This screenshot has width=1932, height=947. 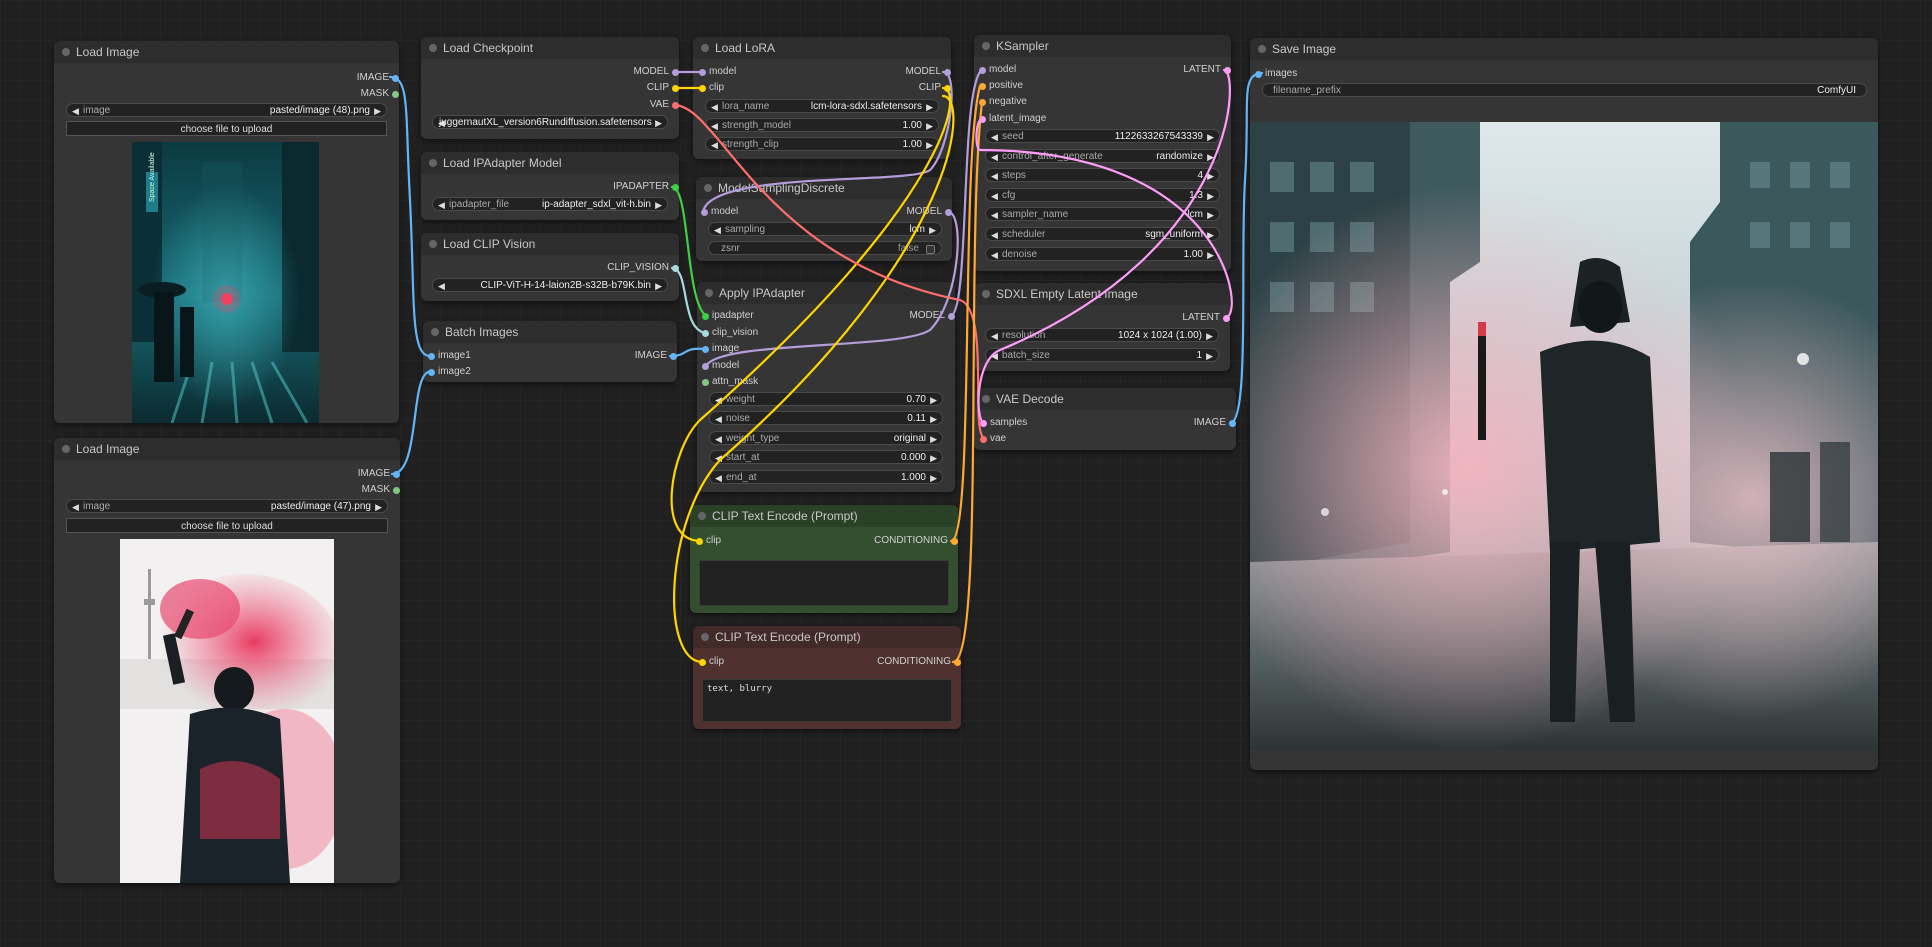 I want to click on node-title: Load CLIP Vision, so click(x=550, y=244).